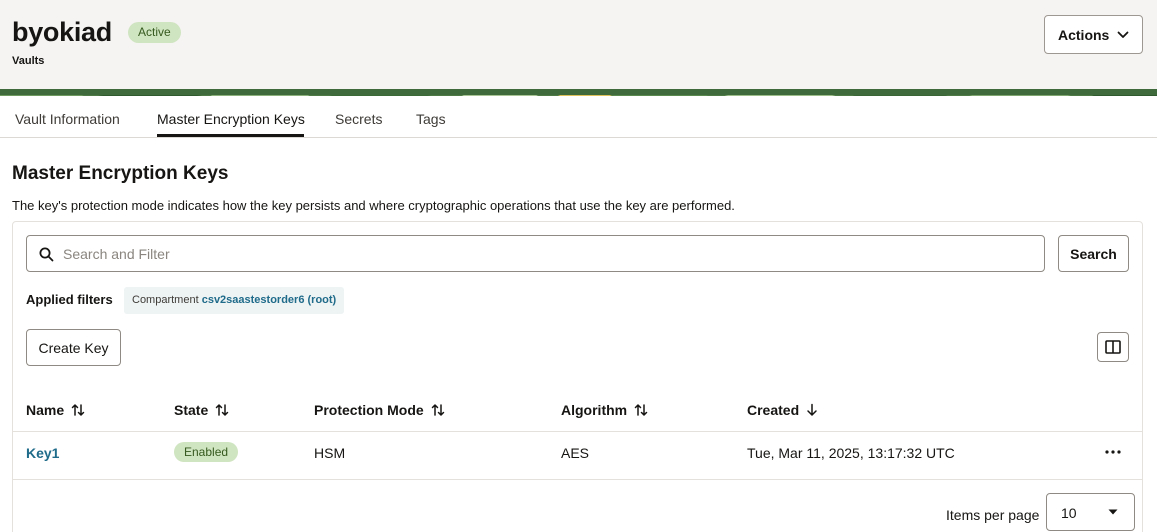 This screenshot has height=532, width=1157. I want to click on filter-chip-name: Compartment, so click(165, 300).